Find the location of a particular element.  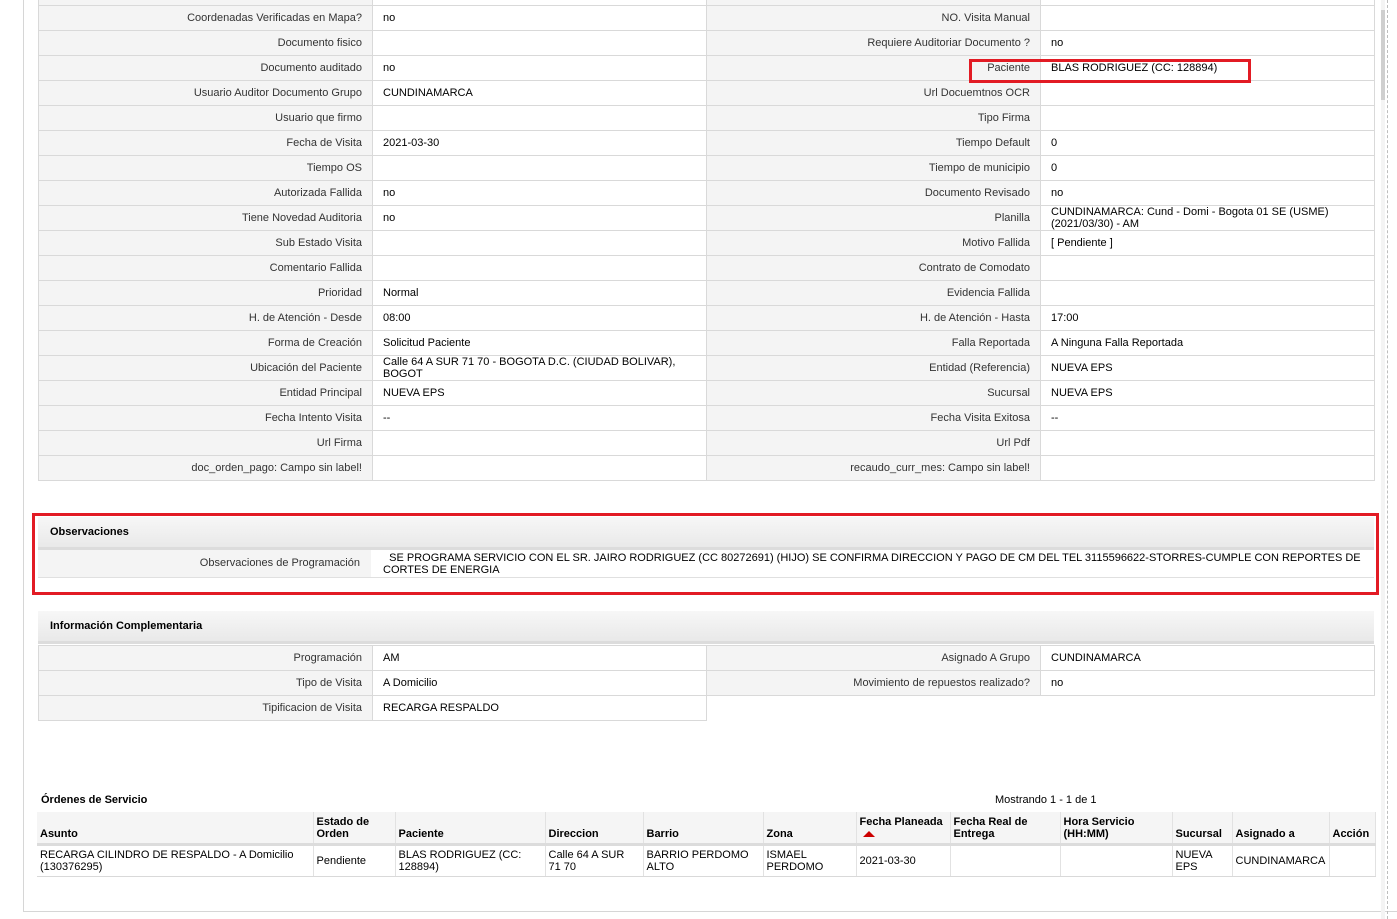

field-label: H. de Atención - Desde is located at coordinates (205, 318).